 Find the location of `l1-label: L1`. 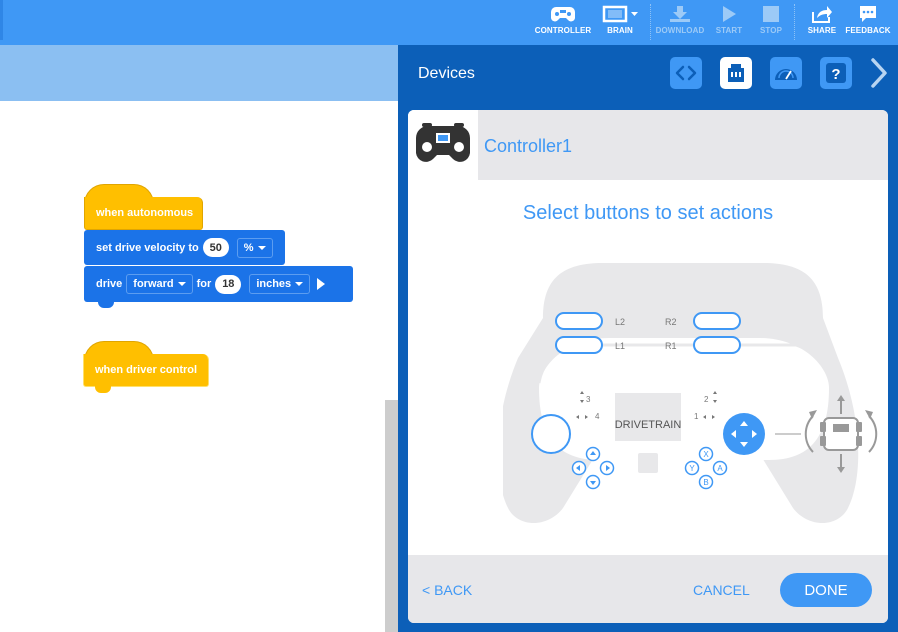

l1-label: L1 is located at coordinates (620, 346).